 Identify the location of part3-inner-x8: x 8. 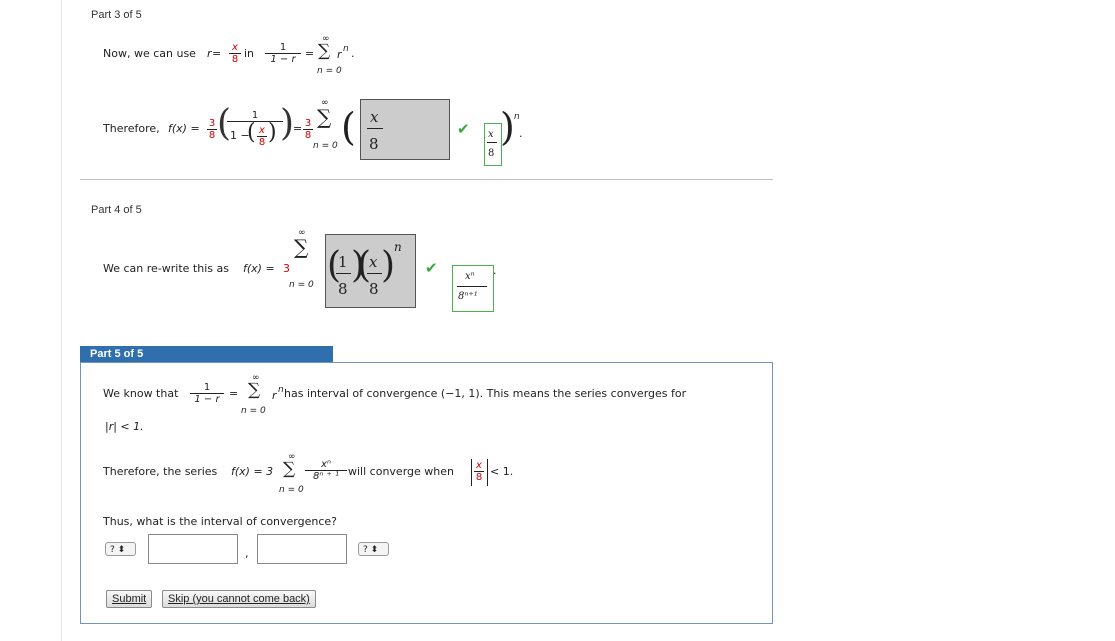
(262, 136).